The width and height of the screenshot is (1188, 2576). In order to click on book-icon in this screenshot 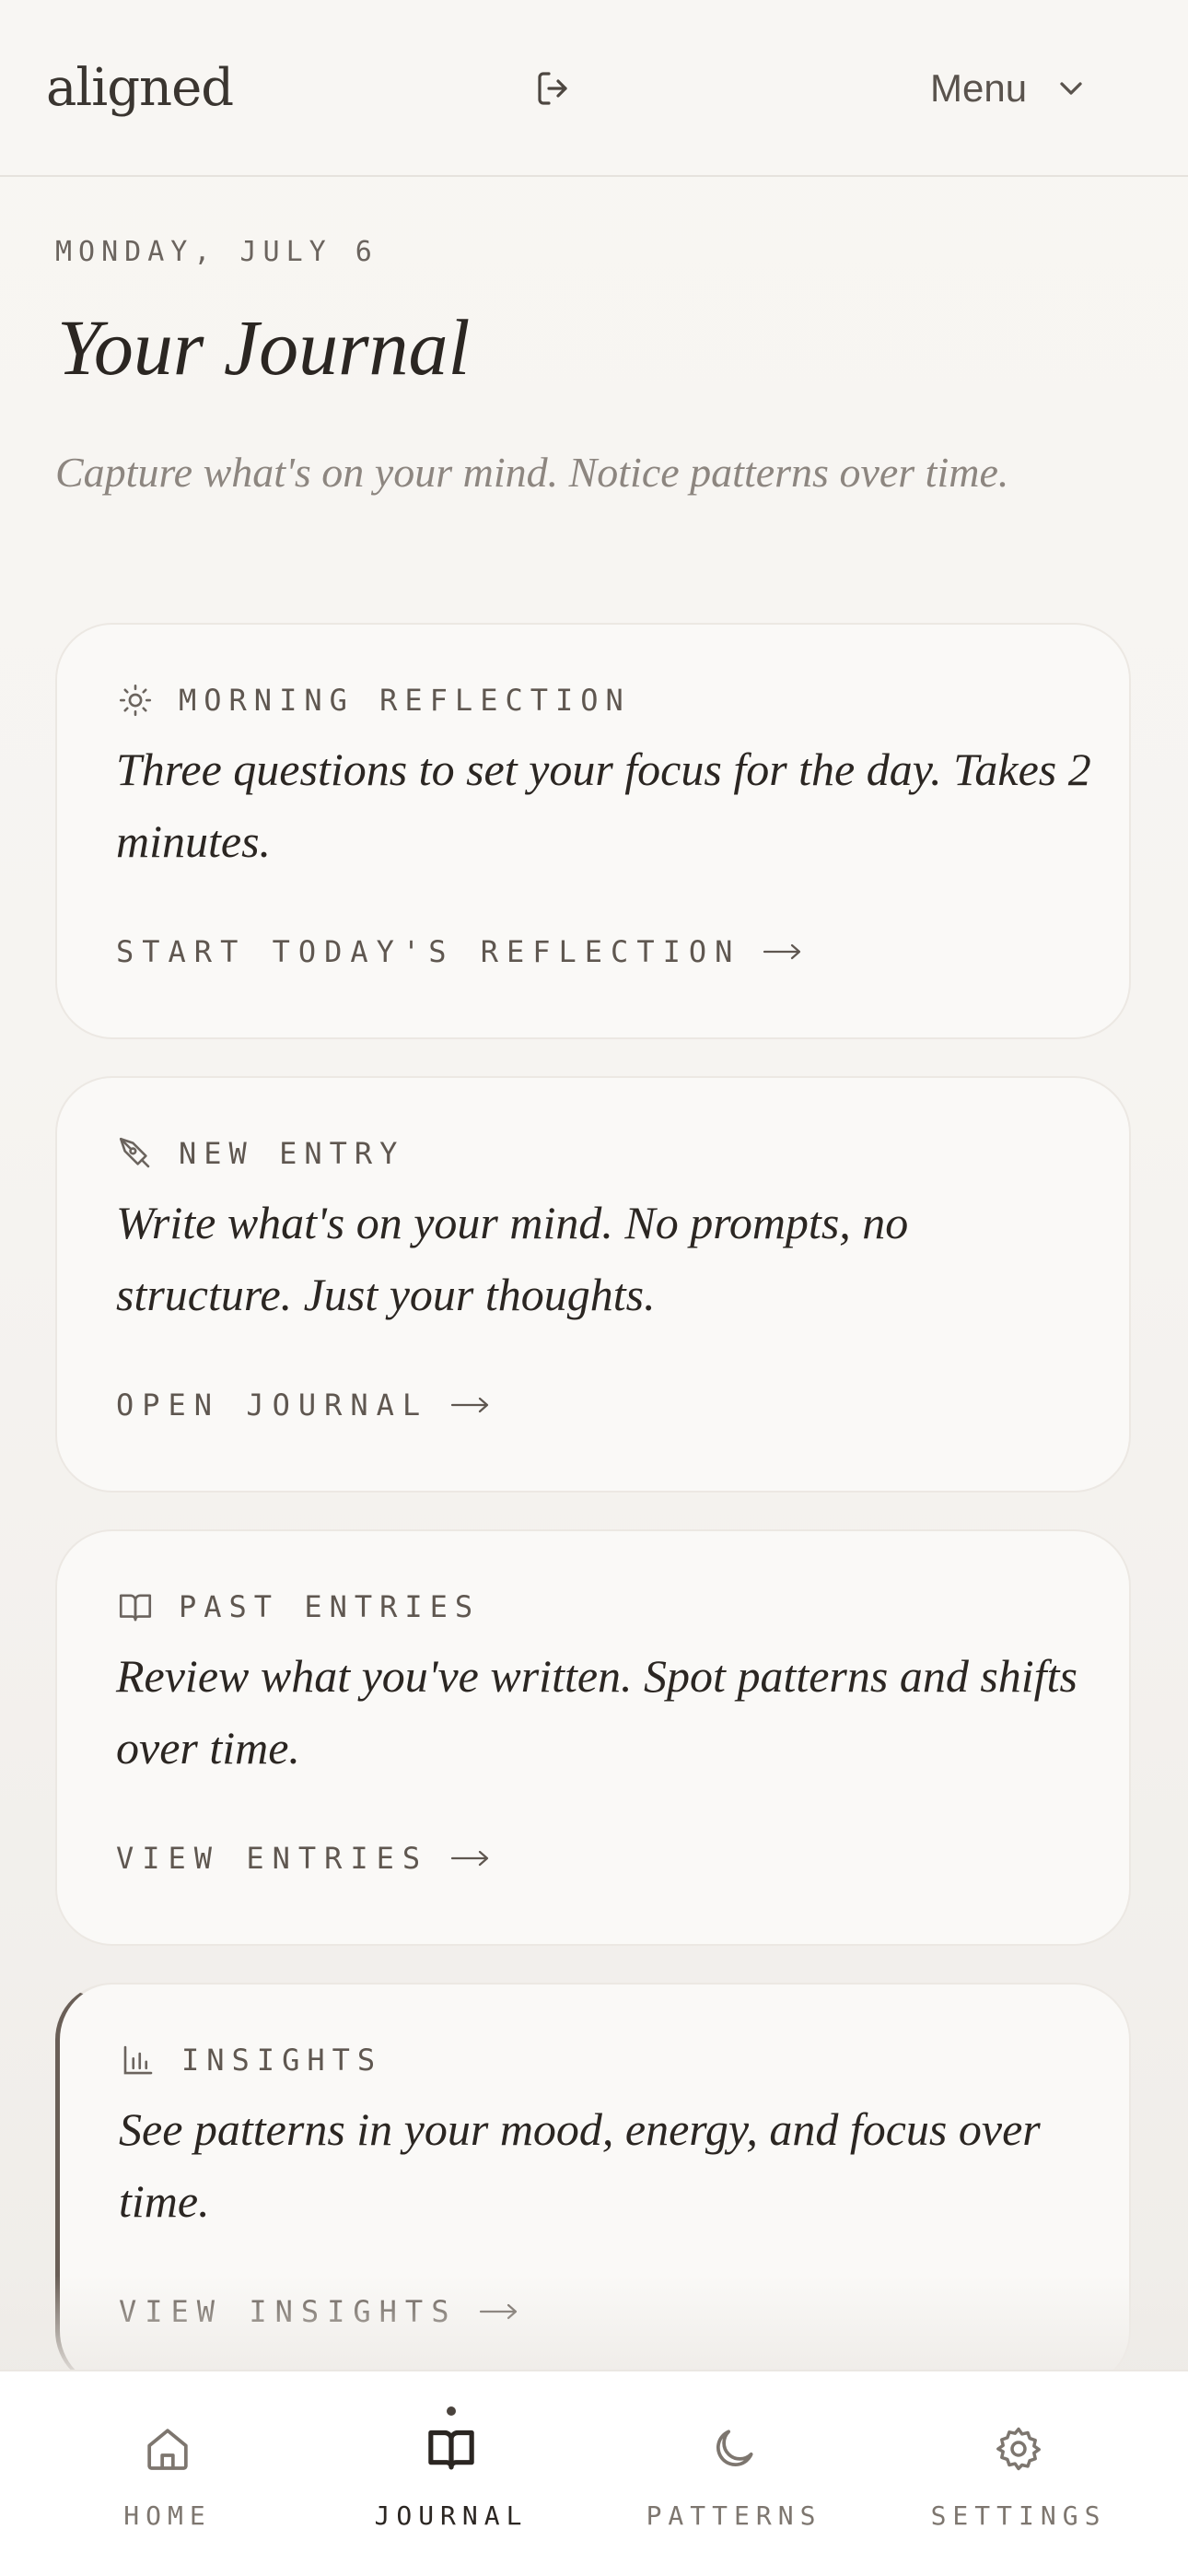, I will do `click(135, 1608)`.